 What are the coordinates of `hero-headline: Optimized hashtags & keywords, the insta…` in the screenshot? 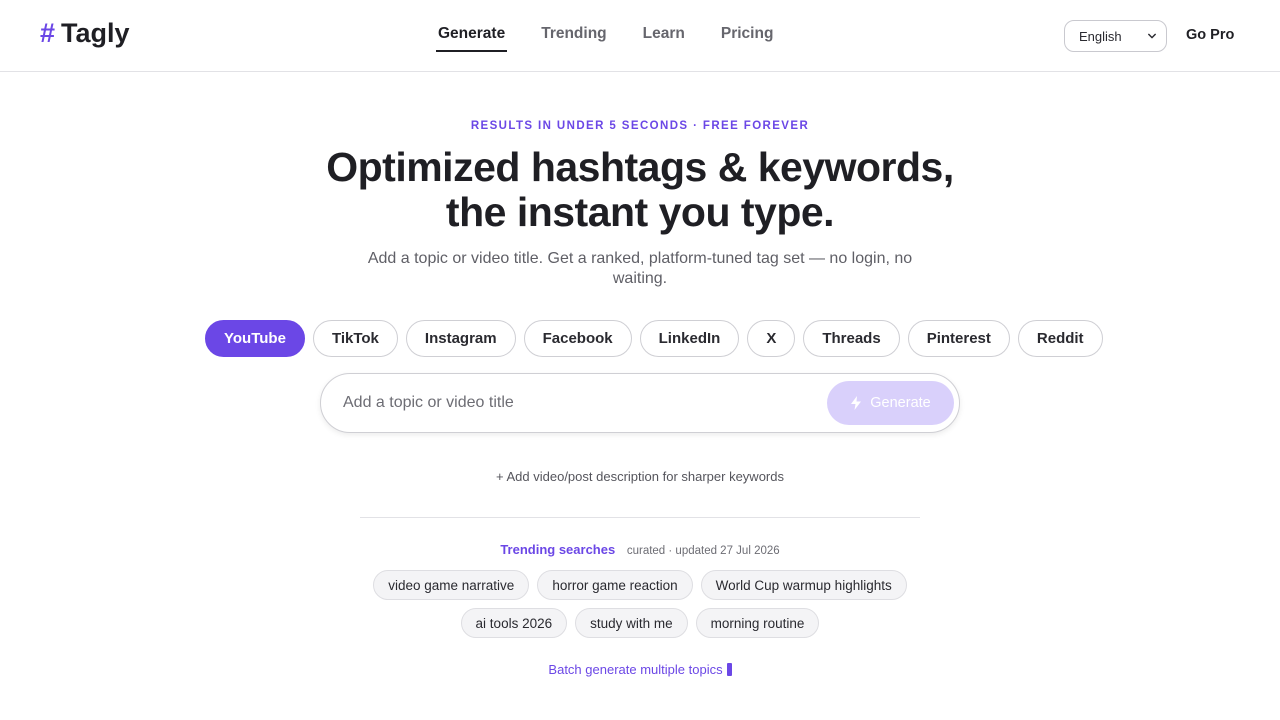 It's located at (640, 190).